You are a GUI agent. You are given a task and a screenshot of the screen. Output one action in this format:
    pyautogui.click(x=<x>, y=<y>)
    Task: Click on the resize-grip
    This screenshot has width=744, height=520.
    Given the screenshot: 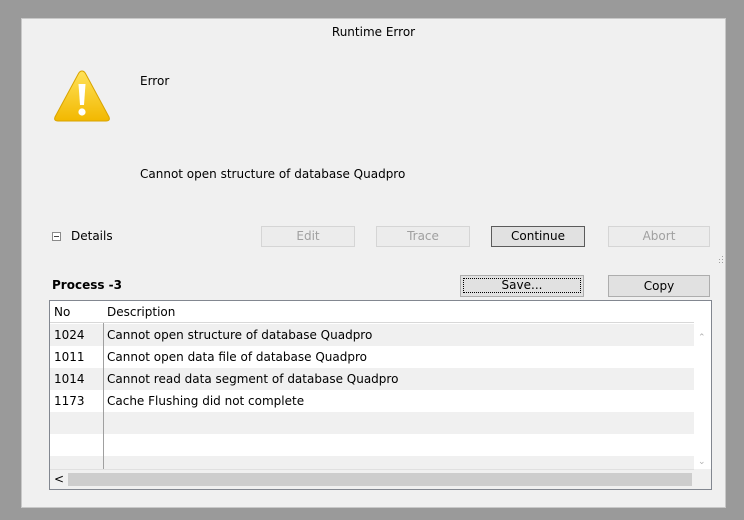 What is the action you would take?
    pyautogui.click(x=721, y=260)
    